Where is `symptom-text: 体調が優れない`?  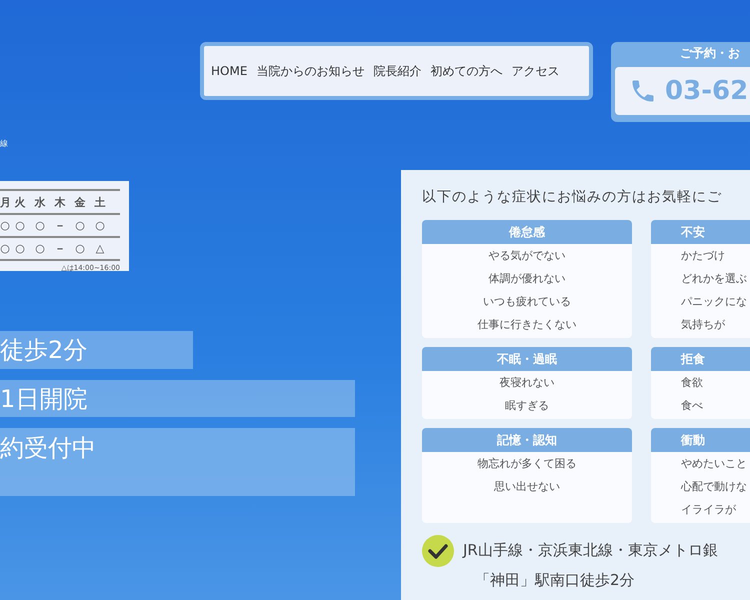
symptom-text: 体調が優れない is located at coordinates (527, 279).